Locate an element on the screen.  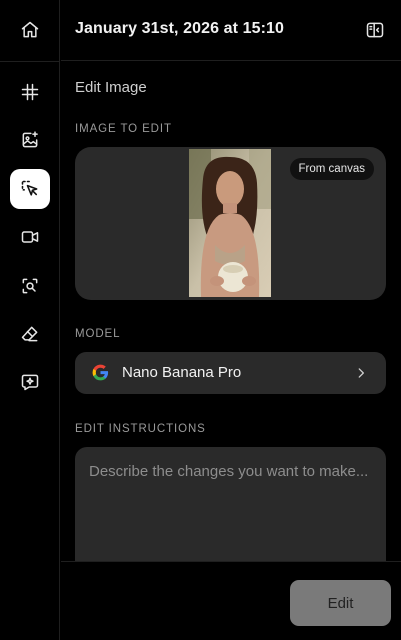
sidebar-item-image-generate is located at coordinates (30, 140).